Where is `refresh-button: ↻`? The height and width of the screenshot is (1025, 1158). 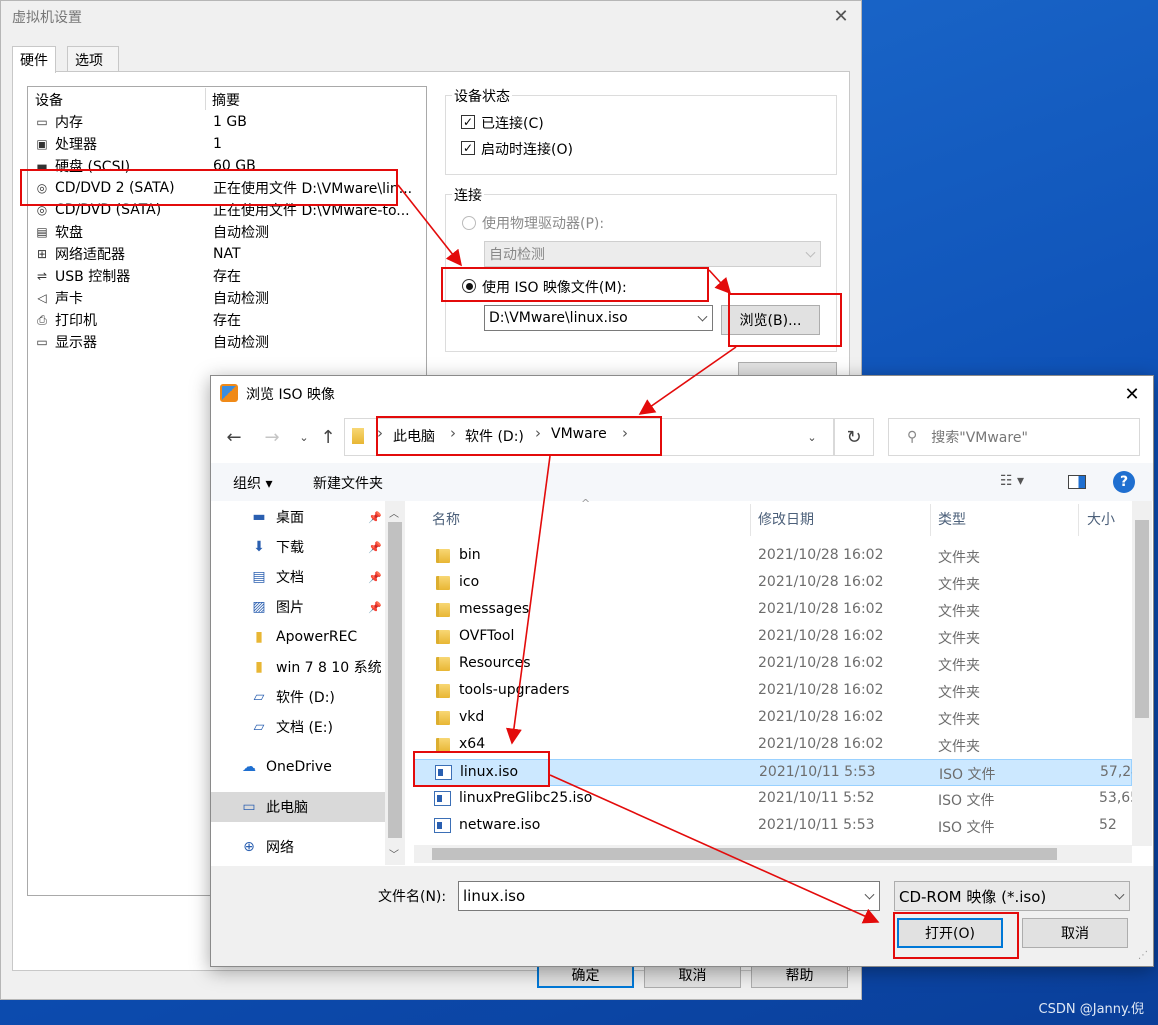
refresh-button: ↻ is located at coordinates (854, 437).